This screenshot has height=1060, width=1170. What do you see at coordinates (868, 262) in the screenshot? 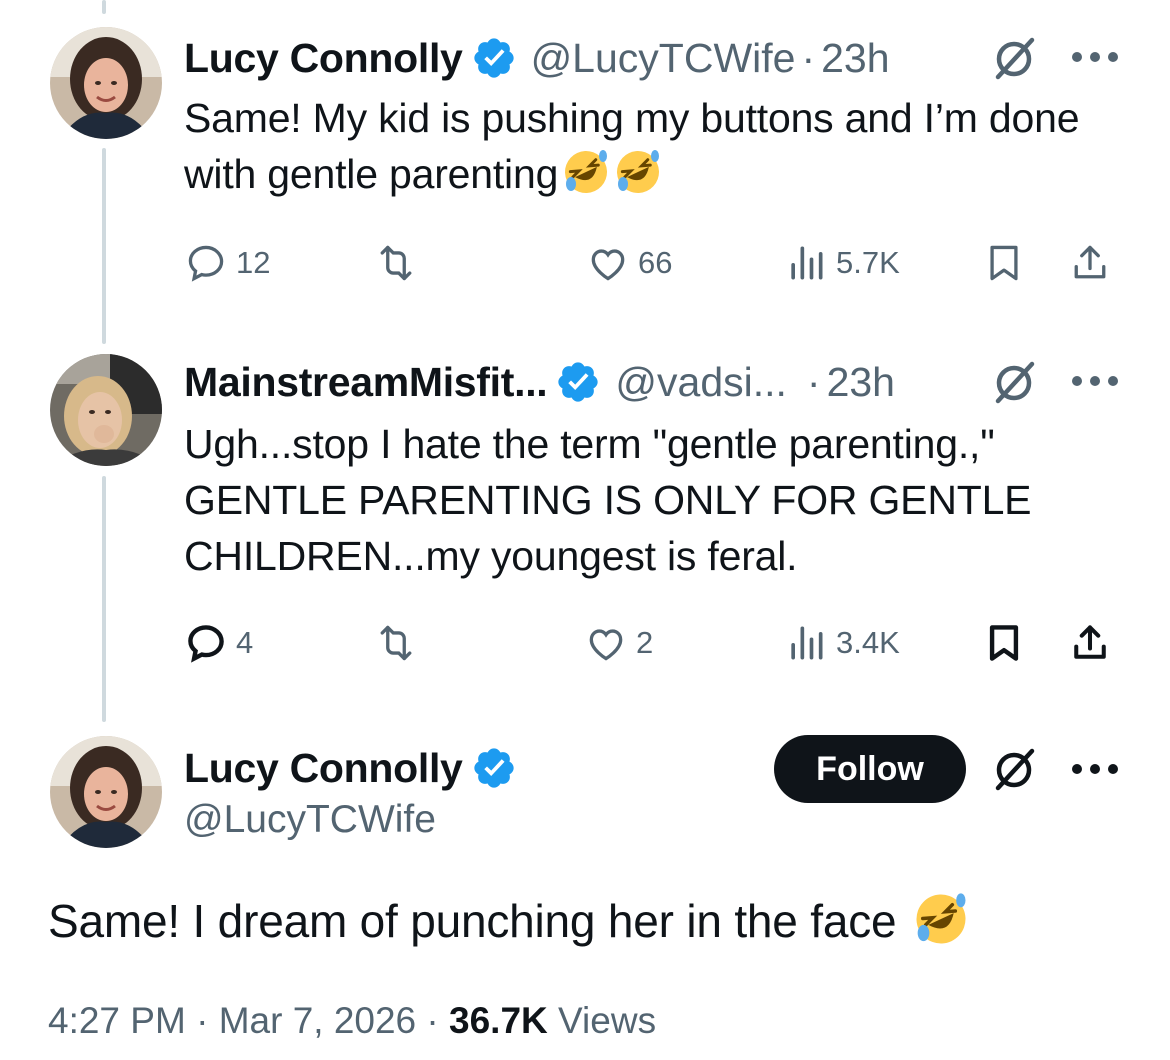
I see `view-count: 5.7K` at bounding box center [868, 262].